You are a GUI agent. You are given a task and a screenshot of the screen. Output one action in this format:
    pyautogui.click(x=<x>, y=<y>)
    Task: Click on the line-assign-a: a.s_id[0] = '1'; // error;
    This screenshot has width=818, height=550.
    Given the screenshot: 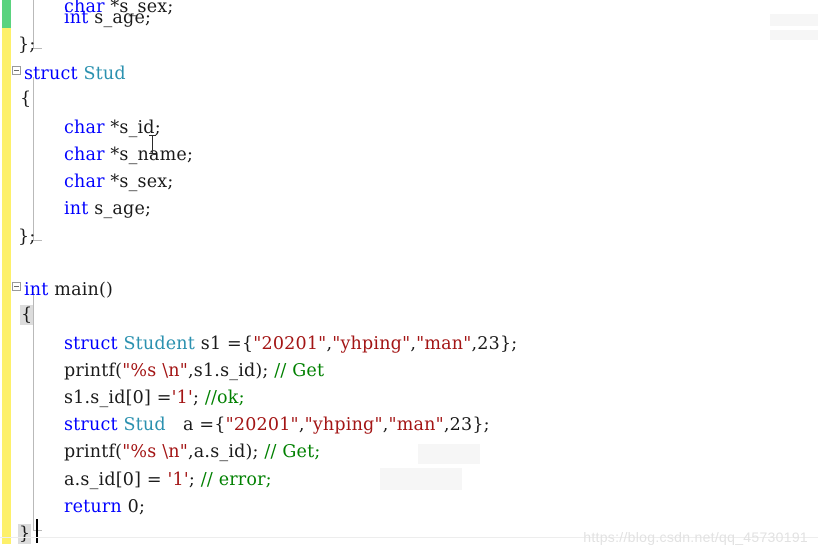 What is the action you would take?
    pyautogui.click(x=168, y=480)
    